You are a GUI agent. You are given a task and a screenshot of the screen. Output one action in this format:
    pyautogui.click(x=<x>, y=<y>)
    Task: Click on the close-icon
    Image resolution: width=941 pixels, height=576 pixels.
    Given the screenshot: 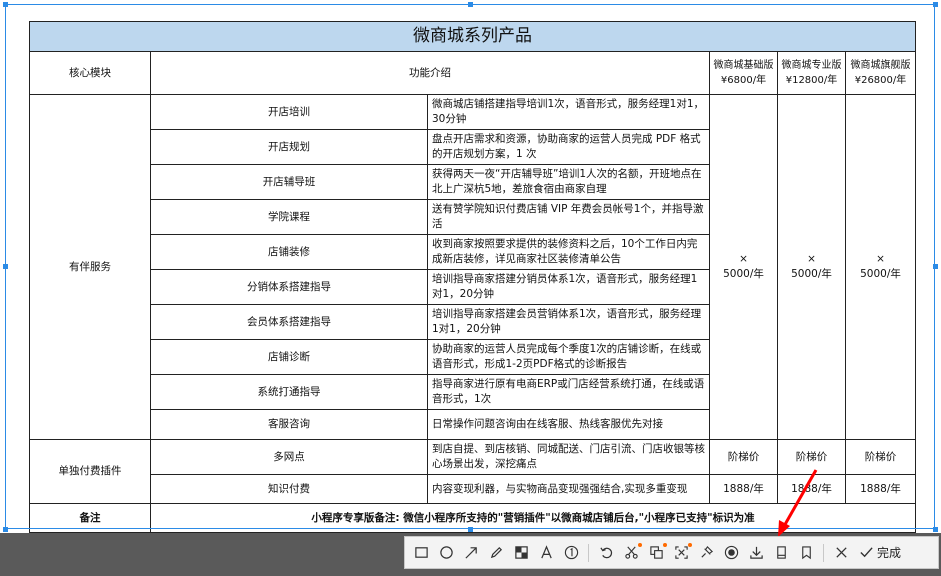 What is the action you would take?
    pyautogui.click(x=841, y=553)
    